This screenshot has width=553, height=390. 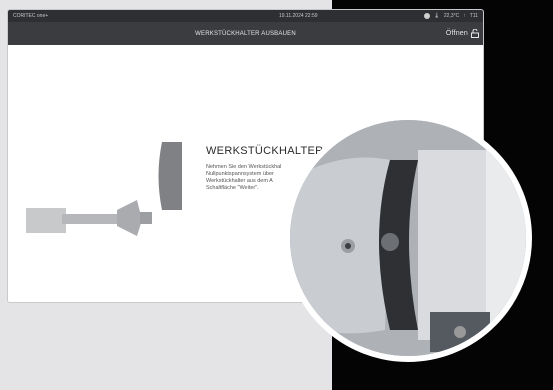 I want to click on brand-label: CORITEC one+, so click(x=31, y=16).